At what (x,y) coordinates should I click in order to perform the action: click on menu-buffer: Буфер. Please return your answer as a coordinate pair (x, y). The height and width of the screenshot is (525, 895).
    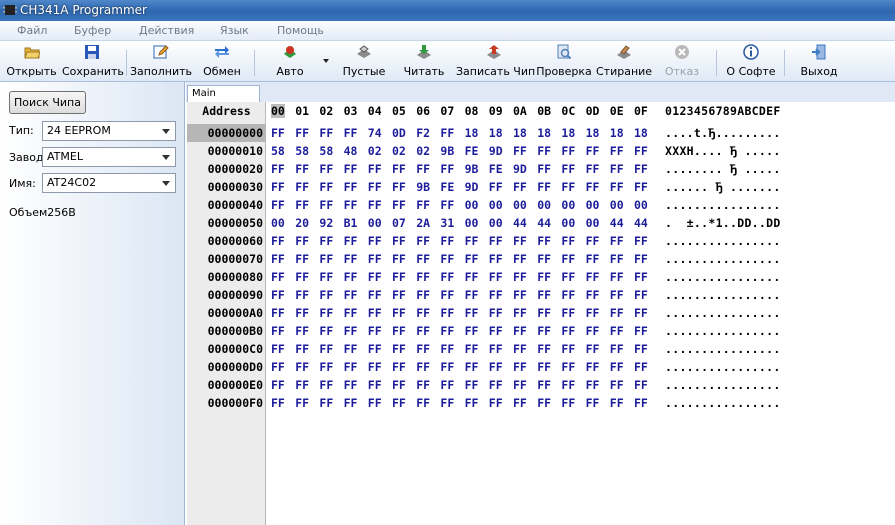
    Looking at the image, I should click on (92, 30).